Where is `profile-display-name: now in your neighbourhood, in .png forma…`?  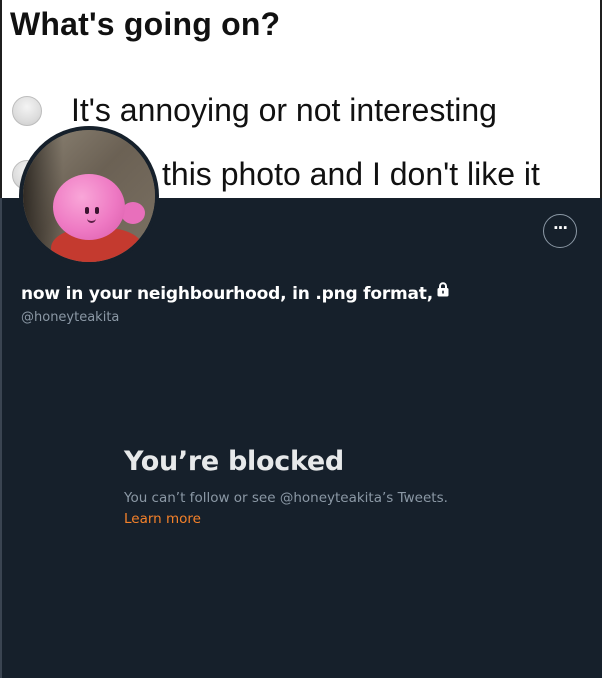 profile-display-name: now in your neighbourhood, in .png forma… is located at coordinates (235, 293).